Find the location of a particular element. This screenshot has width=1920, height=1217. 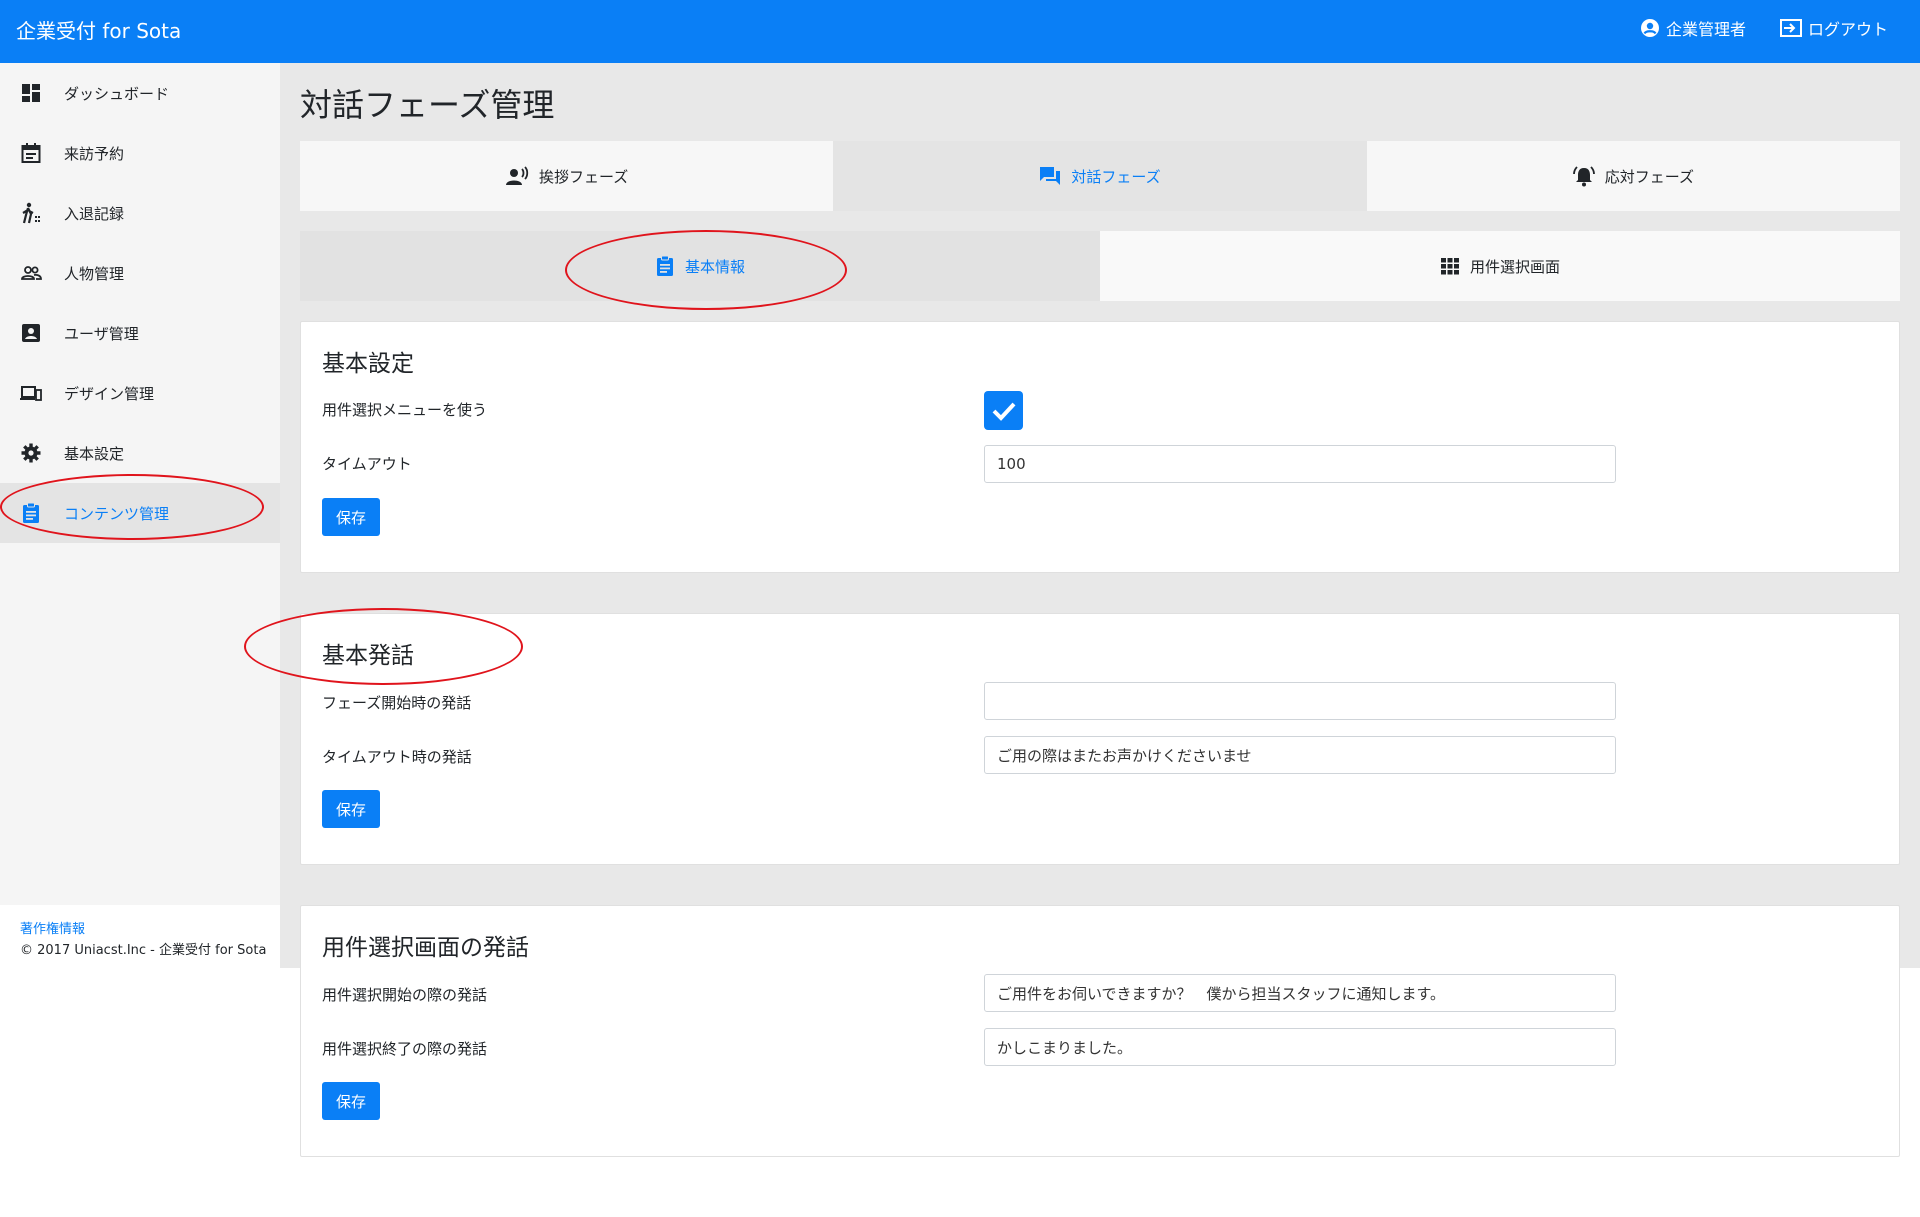

sidebar-item-label: 基本設定 is located at coordinates (94, 453).